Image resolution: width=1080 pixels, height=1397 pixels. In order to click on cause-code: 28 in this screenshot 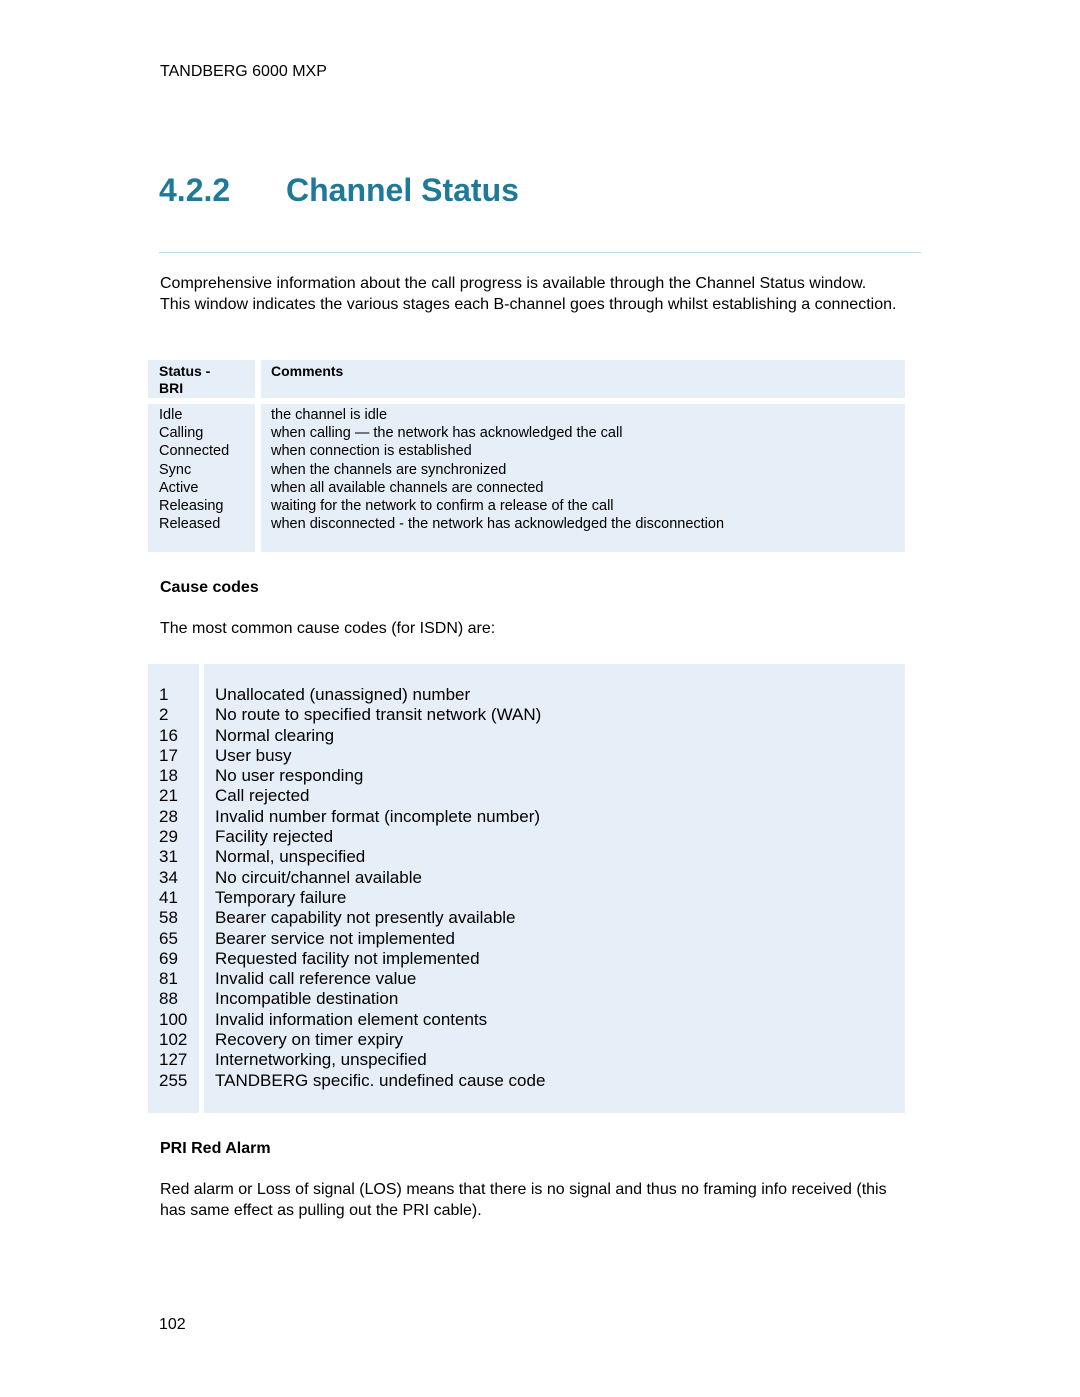, I will do `click(168, 816)`.